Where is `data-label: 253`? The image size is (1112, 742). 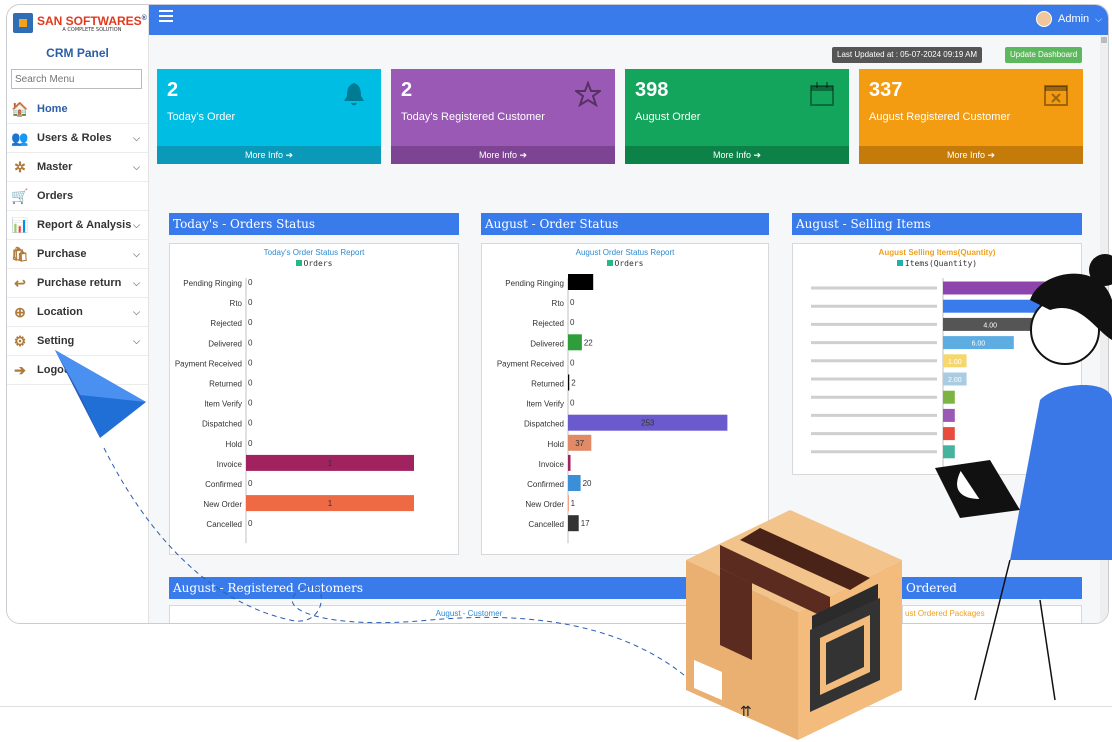 data-label: 253 is located at coordinates (648, 423).